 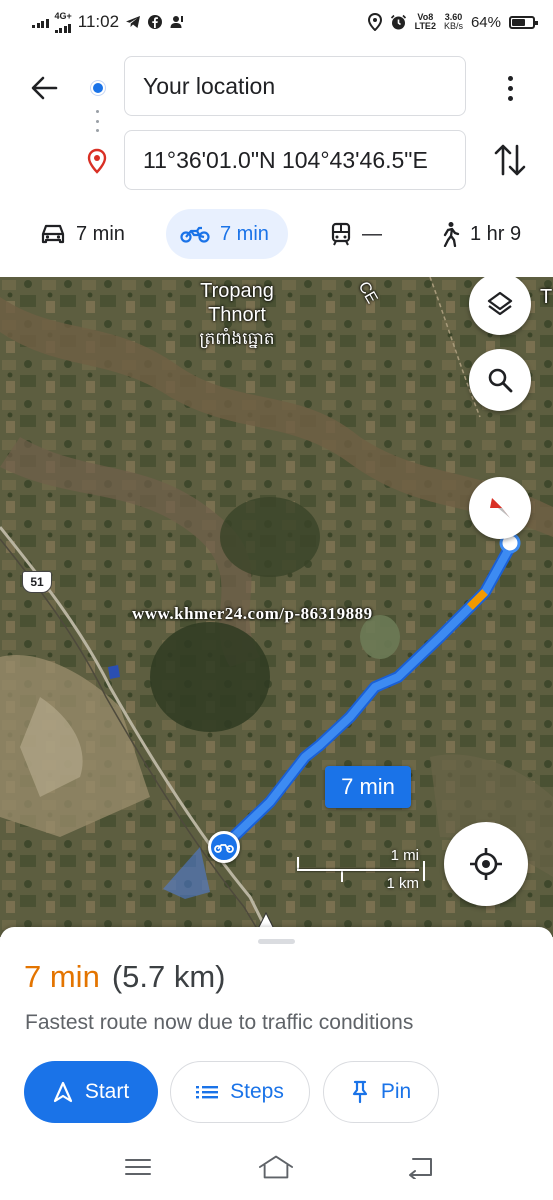 I want to click on watermark: www.khmer24.com/p-86319889, so click(x=252, y=613).